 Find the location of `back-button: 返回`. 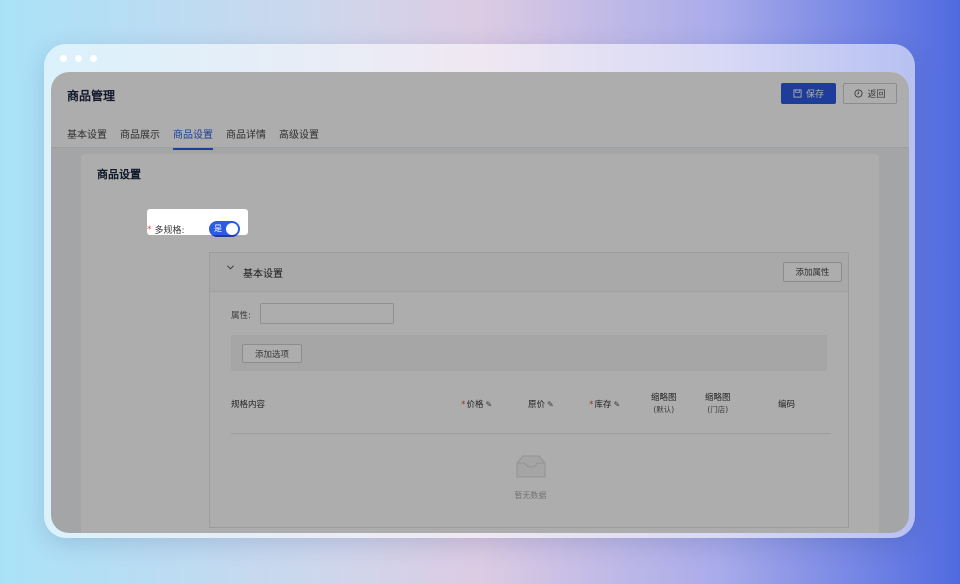

back-button: 返回 is located at coordinates (870, 93).